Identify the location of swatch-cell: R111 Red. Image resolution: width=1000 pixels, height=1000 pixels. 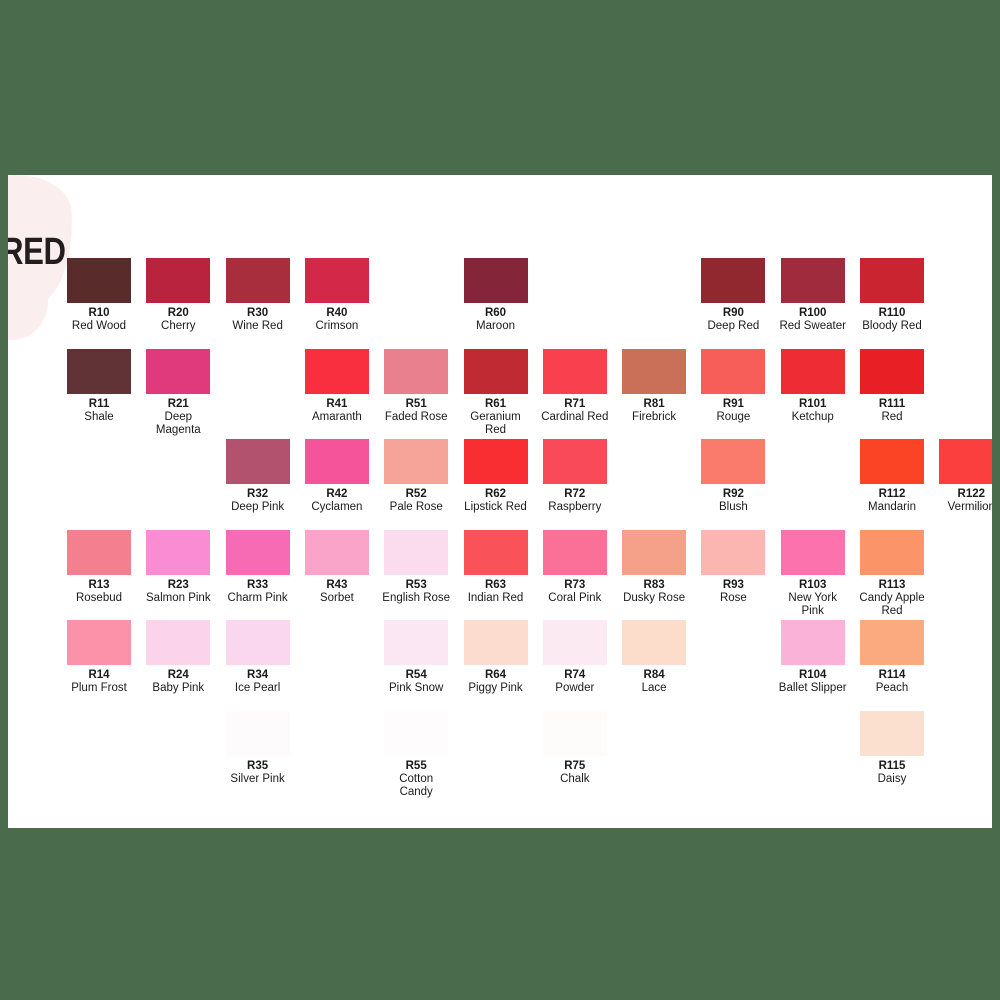
(894, 386).